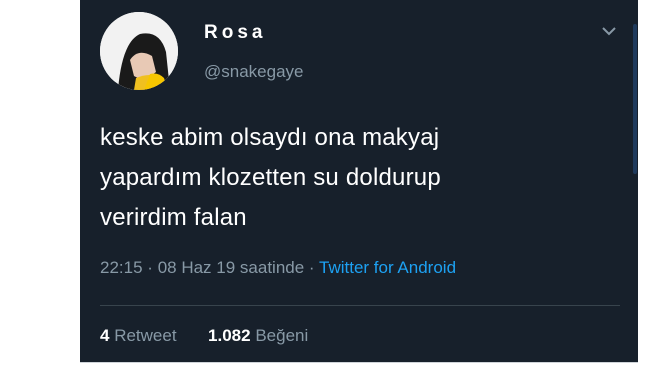 The width and height of the screenshot is (672, 379). I want to click on divider, so click(360, 305).